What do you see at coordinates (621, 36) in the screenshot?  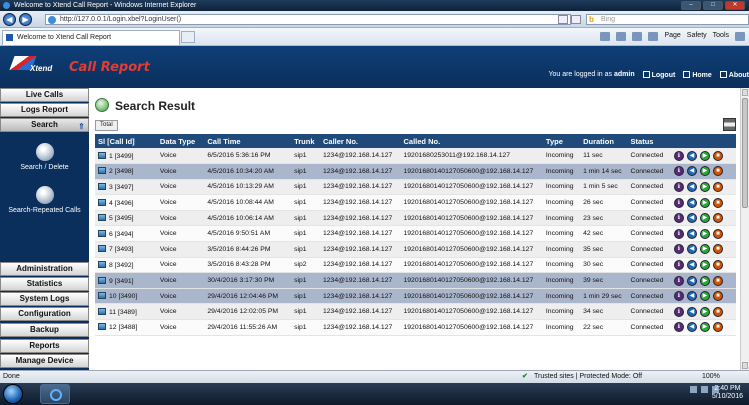 I see `feeds-icon` at bounding box center [621, 36].